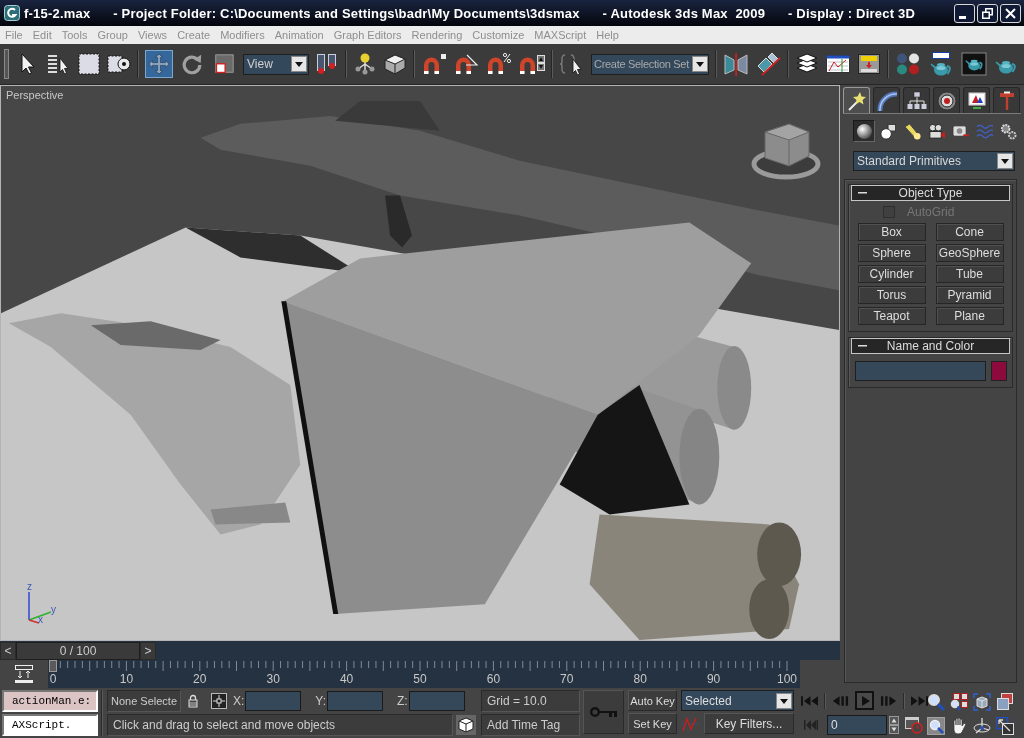 This screenshot has height=738, width=1024. I want to click on orbit-axes-icon, so click(982, 726).